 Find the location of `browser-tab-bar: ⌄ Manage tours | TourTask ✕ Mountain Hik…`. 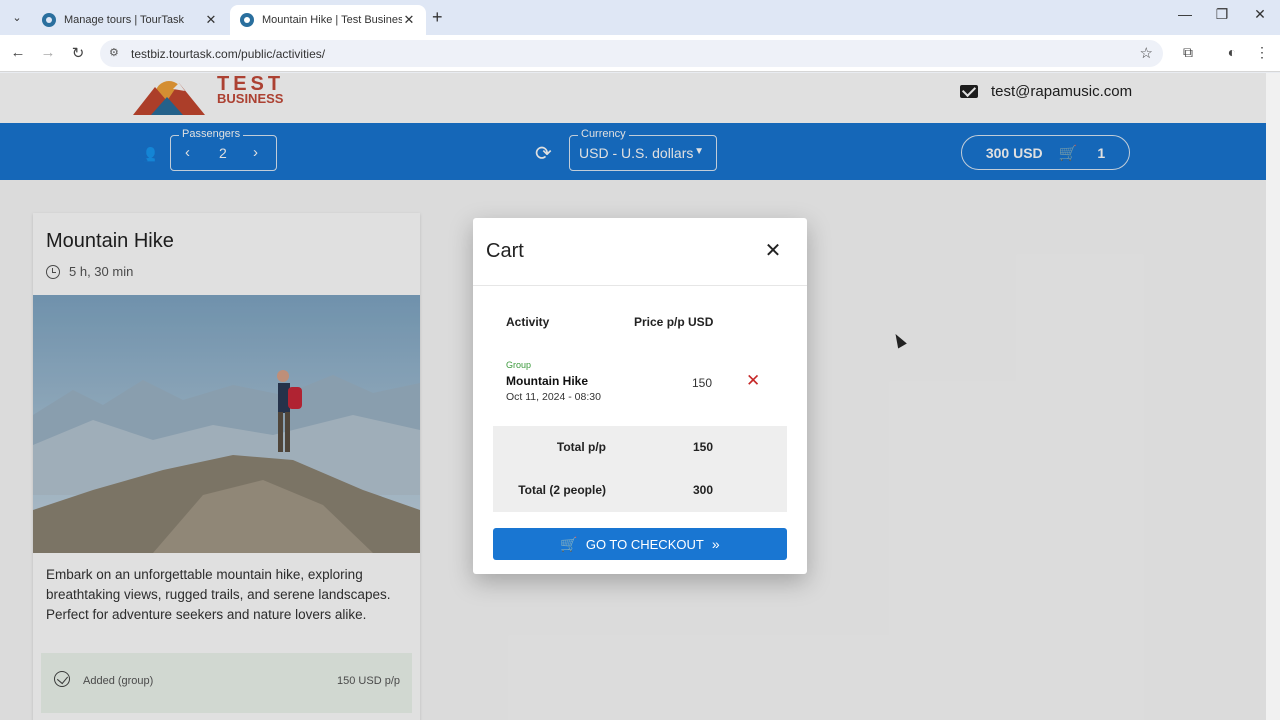

browser-tab-bar: ⌄ Manage tours | TourTask ✕ Mountain Hik… is located at coordinates (640, 17).